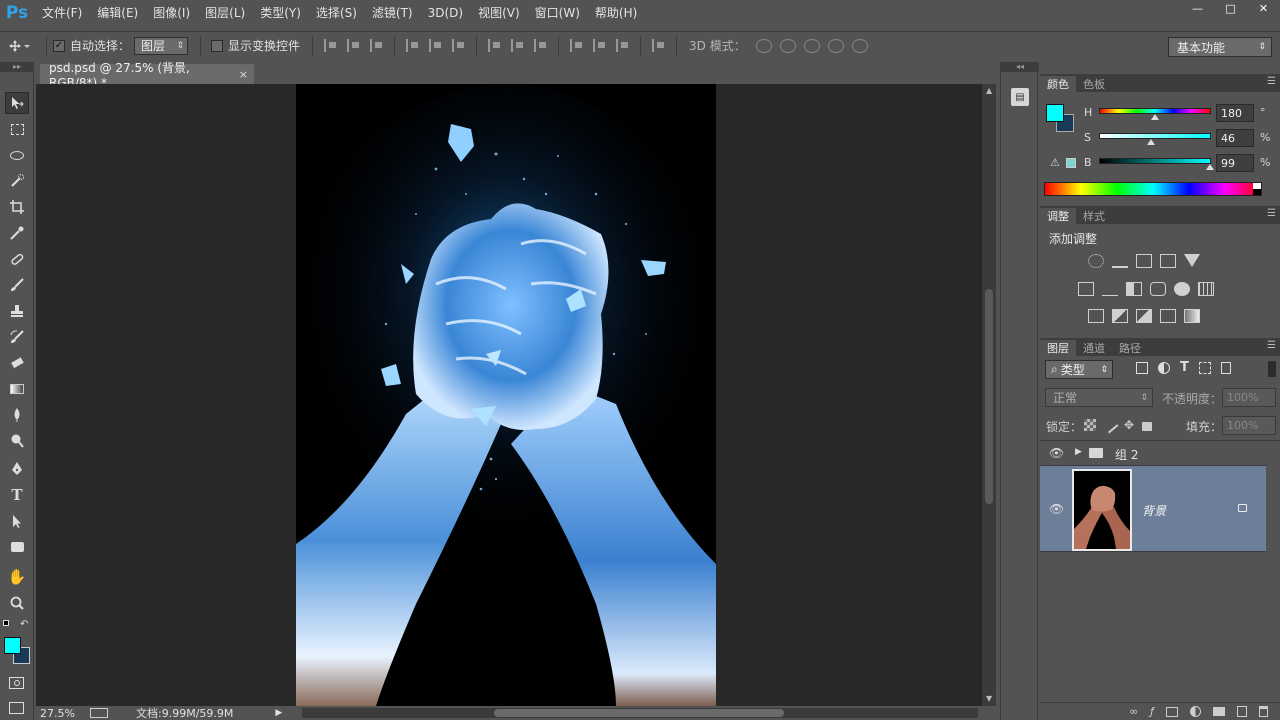  What do you see at coordinates (576, 45) in the screenshot?
I see `distribute-left-icon` at bounding box center [576, 45].